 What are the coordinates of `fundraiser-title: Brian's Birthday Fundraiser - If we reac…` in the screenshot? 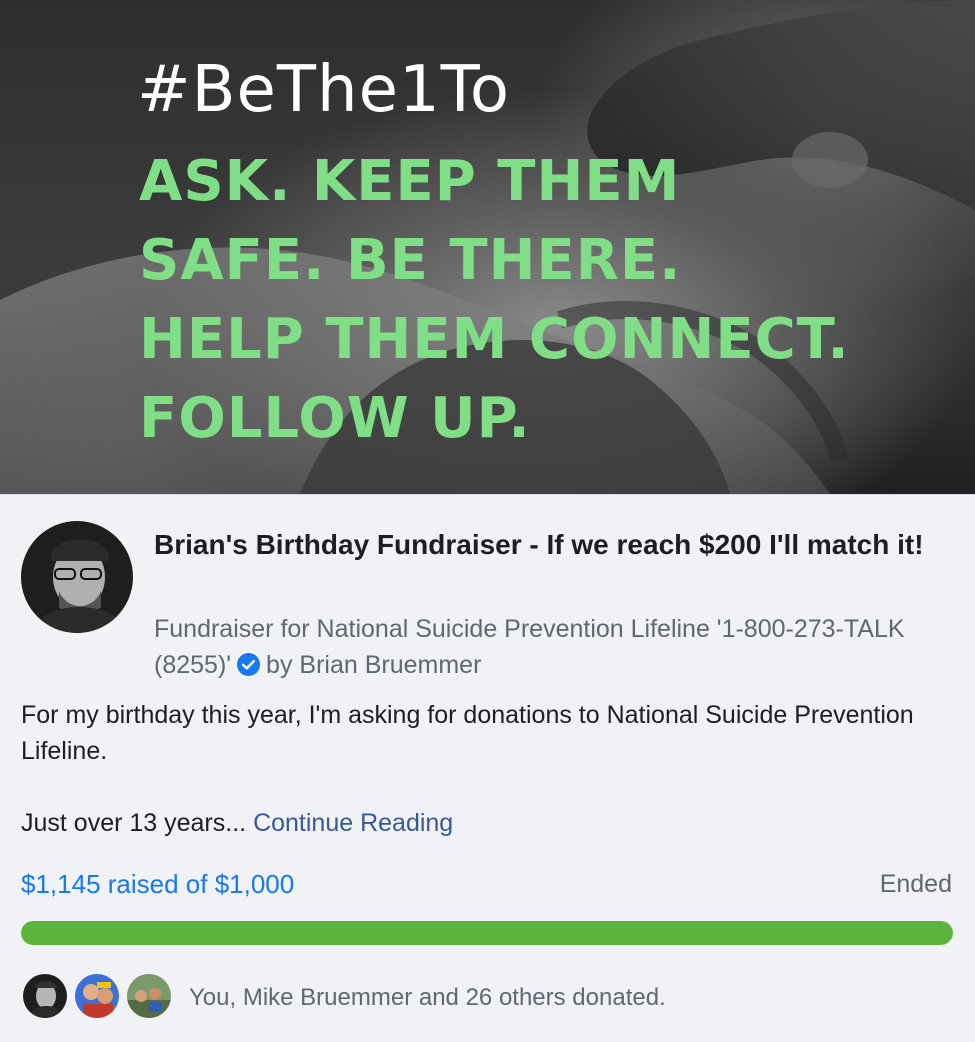 It's located at (544, 545).